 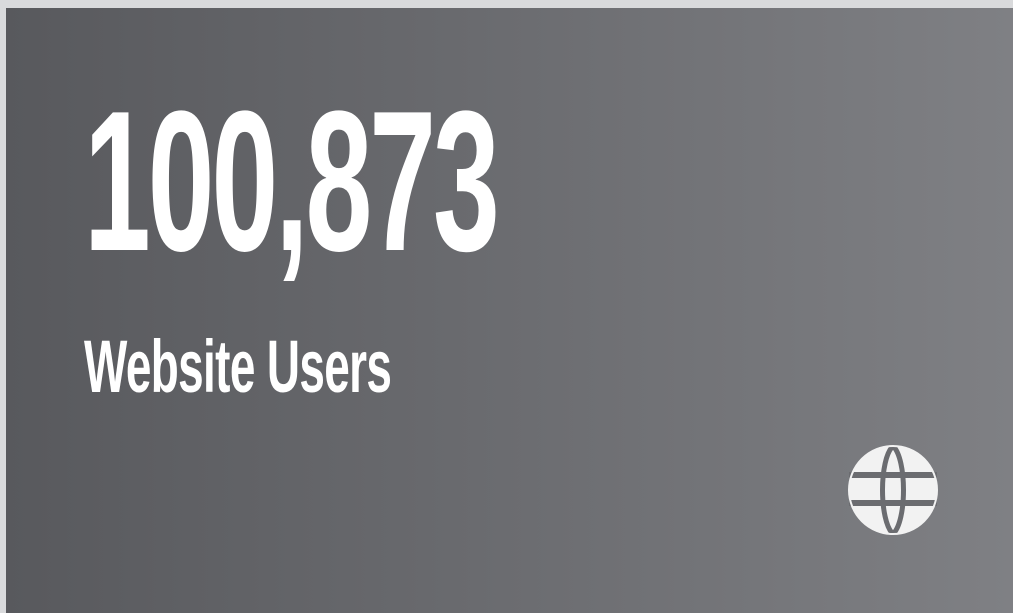 What do you see at coordinates (238, 366) in the screenshot?
I see `website-users-label: Website Users` at bounding box center [238, 366].